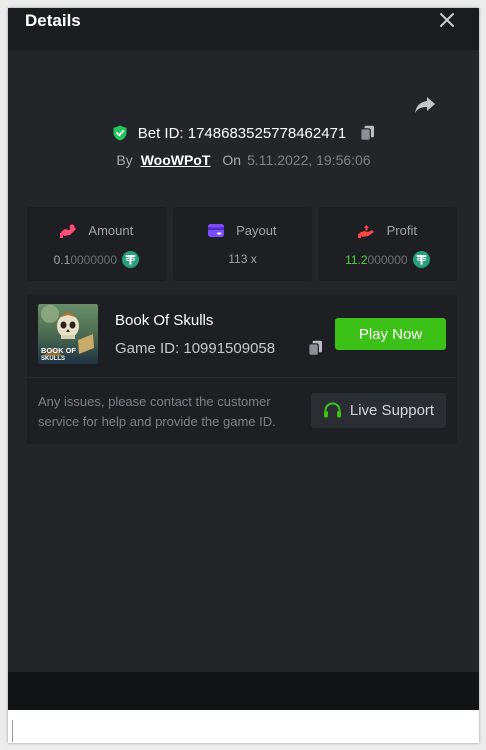 The image size is (486, 750). What do you see at coordinates (53, 359) in the screenshot?
I see `thumb-title-2: SKULLS` at bounding box center [53, 359].